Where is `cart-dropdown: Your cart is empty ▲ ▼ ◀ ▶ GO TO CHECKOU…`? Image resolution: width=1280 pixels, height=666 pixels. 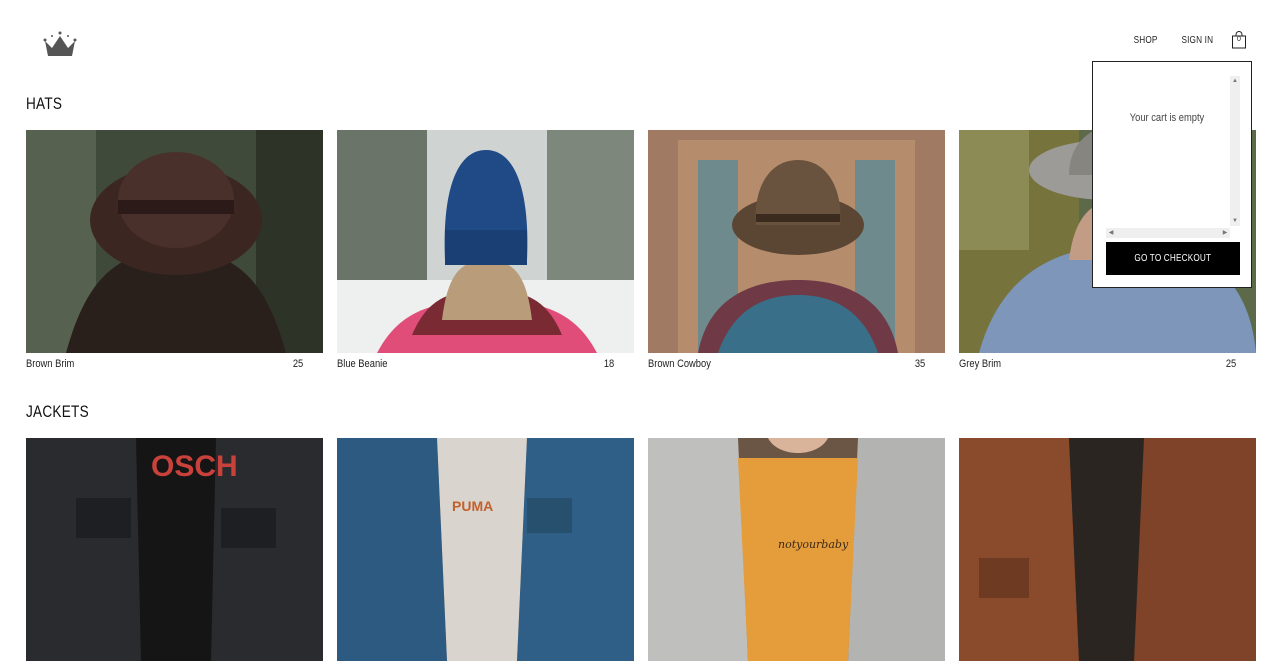
cart-dropdown: Your cart is empty ▲ ▼ ◀ ▶ GO TO CHECKOU… is located at coordinates (1172, 174).